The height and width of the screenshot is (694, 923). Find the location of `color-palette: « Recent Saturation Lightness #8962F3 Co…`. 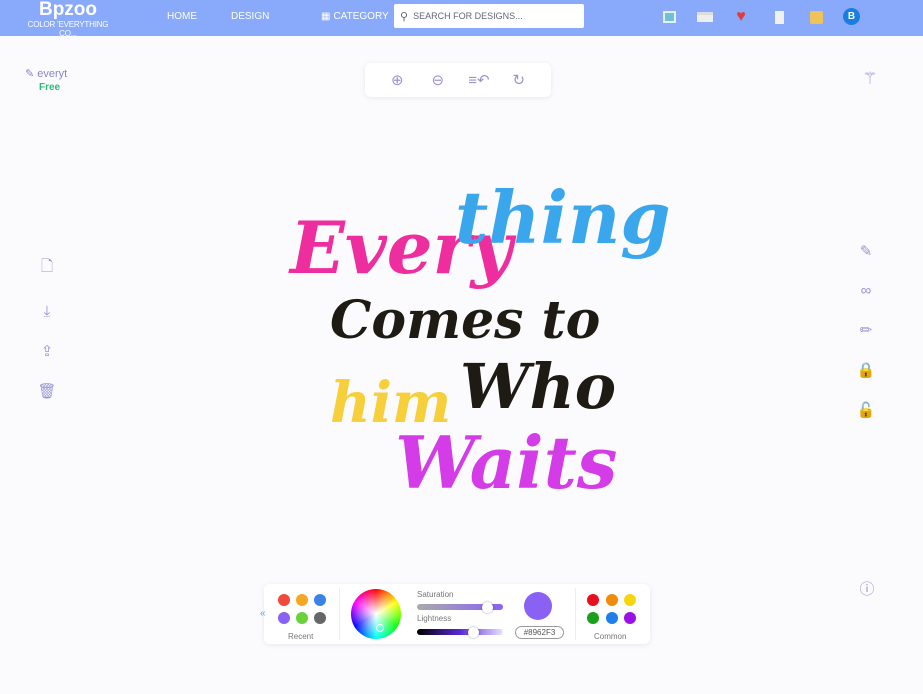

color-palette: « Recent Saturation Lightness #8962F3 Co… is located at coordinates (455, 614).